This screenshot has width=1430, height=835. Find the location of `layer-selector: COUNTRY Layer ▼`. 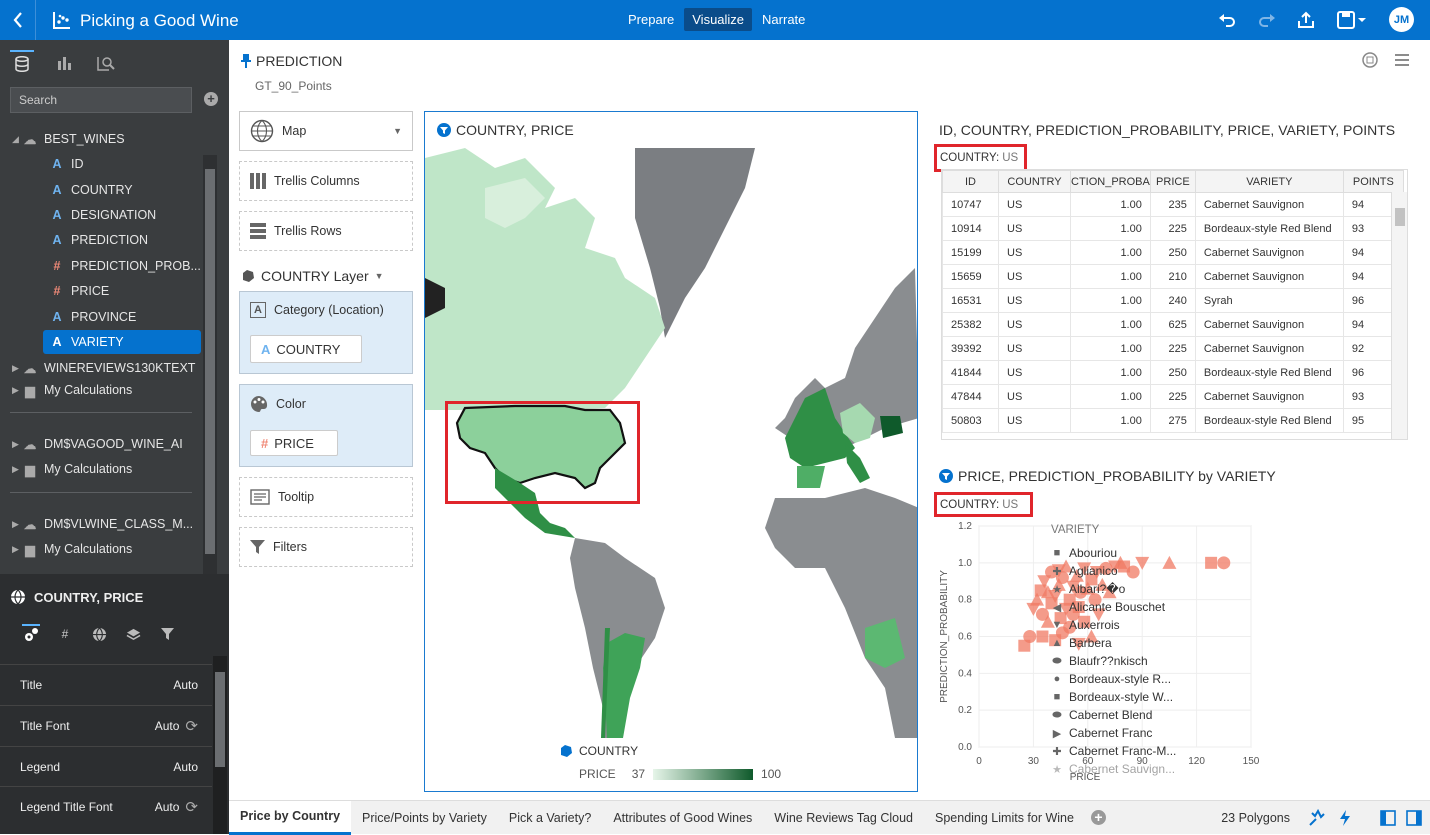

layer-selector: COUNTRY Layer ▼ is located at coordinates (312, 276).